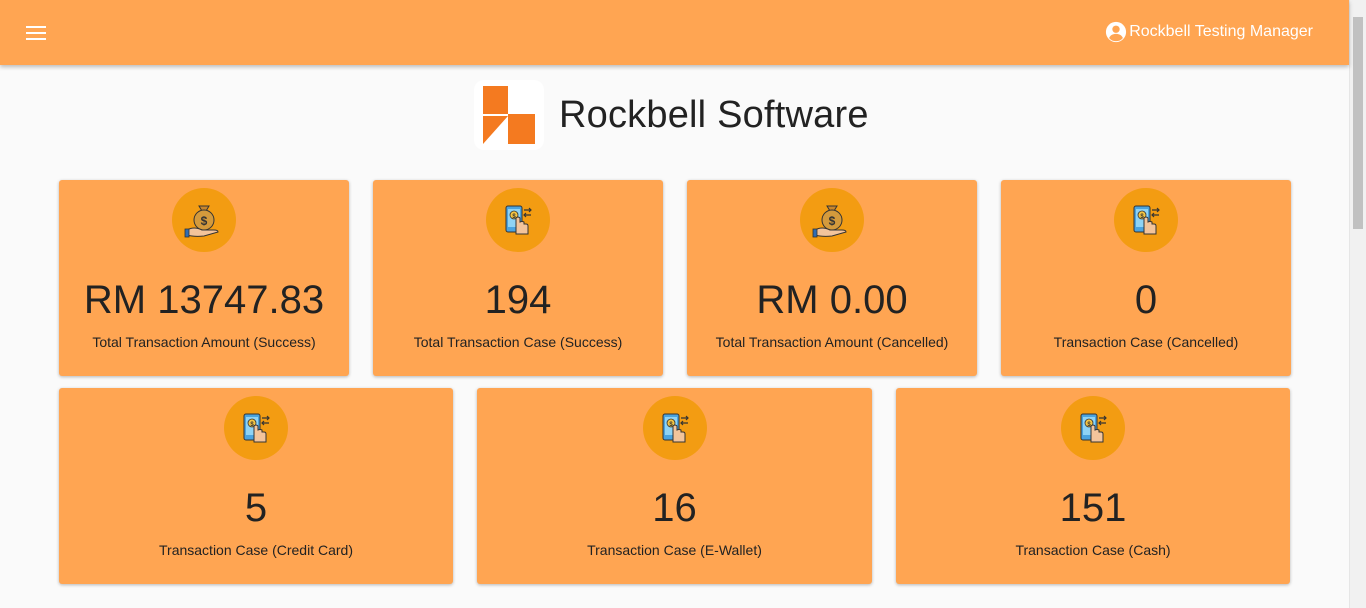 The image size is (1366, 608). I want to click on menu-button, so click(36, 33).